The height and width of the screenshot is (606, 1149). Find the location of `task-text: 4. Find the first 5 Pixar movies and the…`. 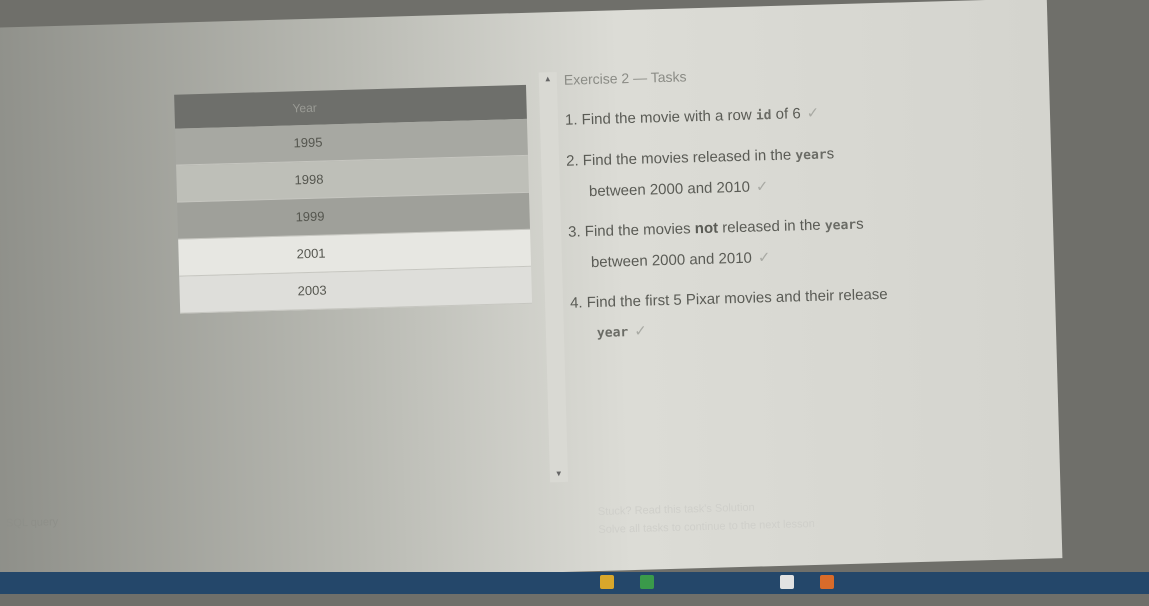

task-text: 4. Find the first 5 Pixar movies and the… is located at coordinates (728, 298).